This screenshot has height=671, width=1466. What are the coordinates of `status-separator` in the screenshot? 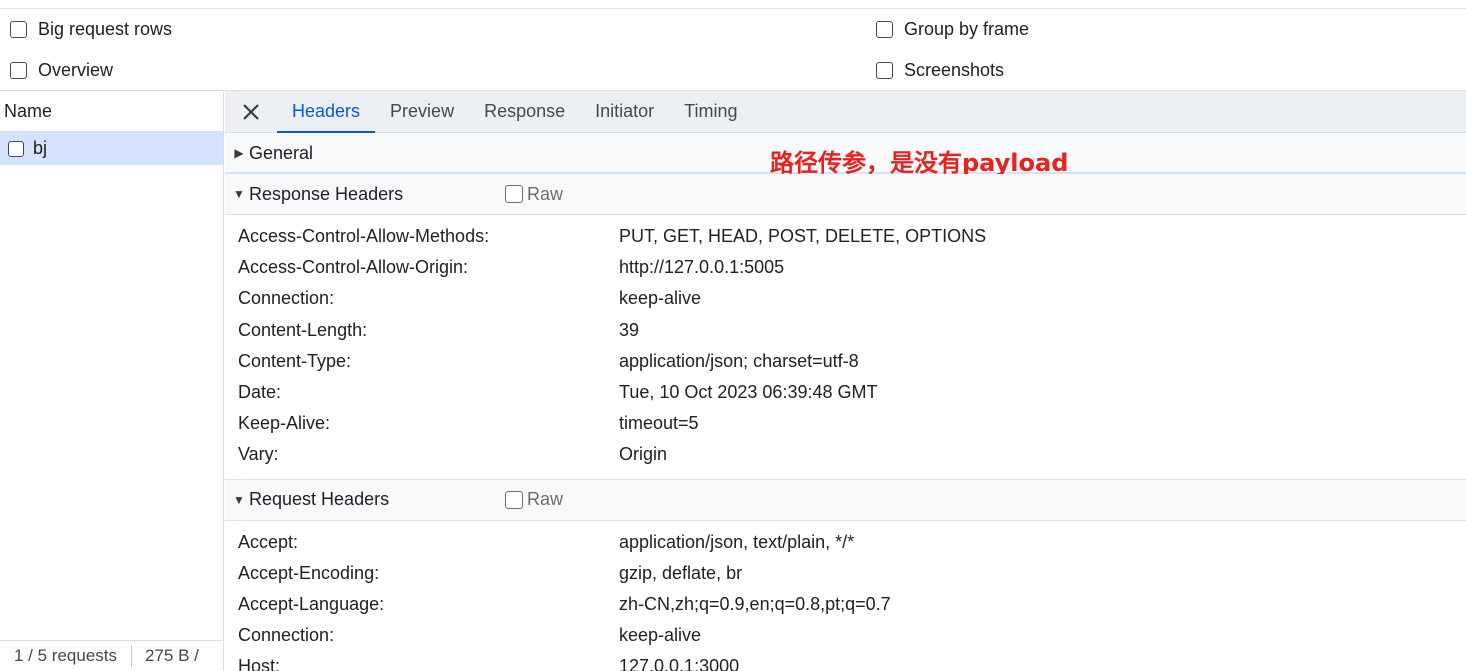 It's located at (132, 656).